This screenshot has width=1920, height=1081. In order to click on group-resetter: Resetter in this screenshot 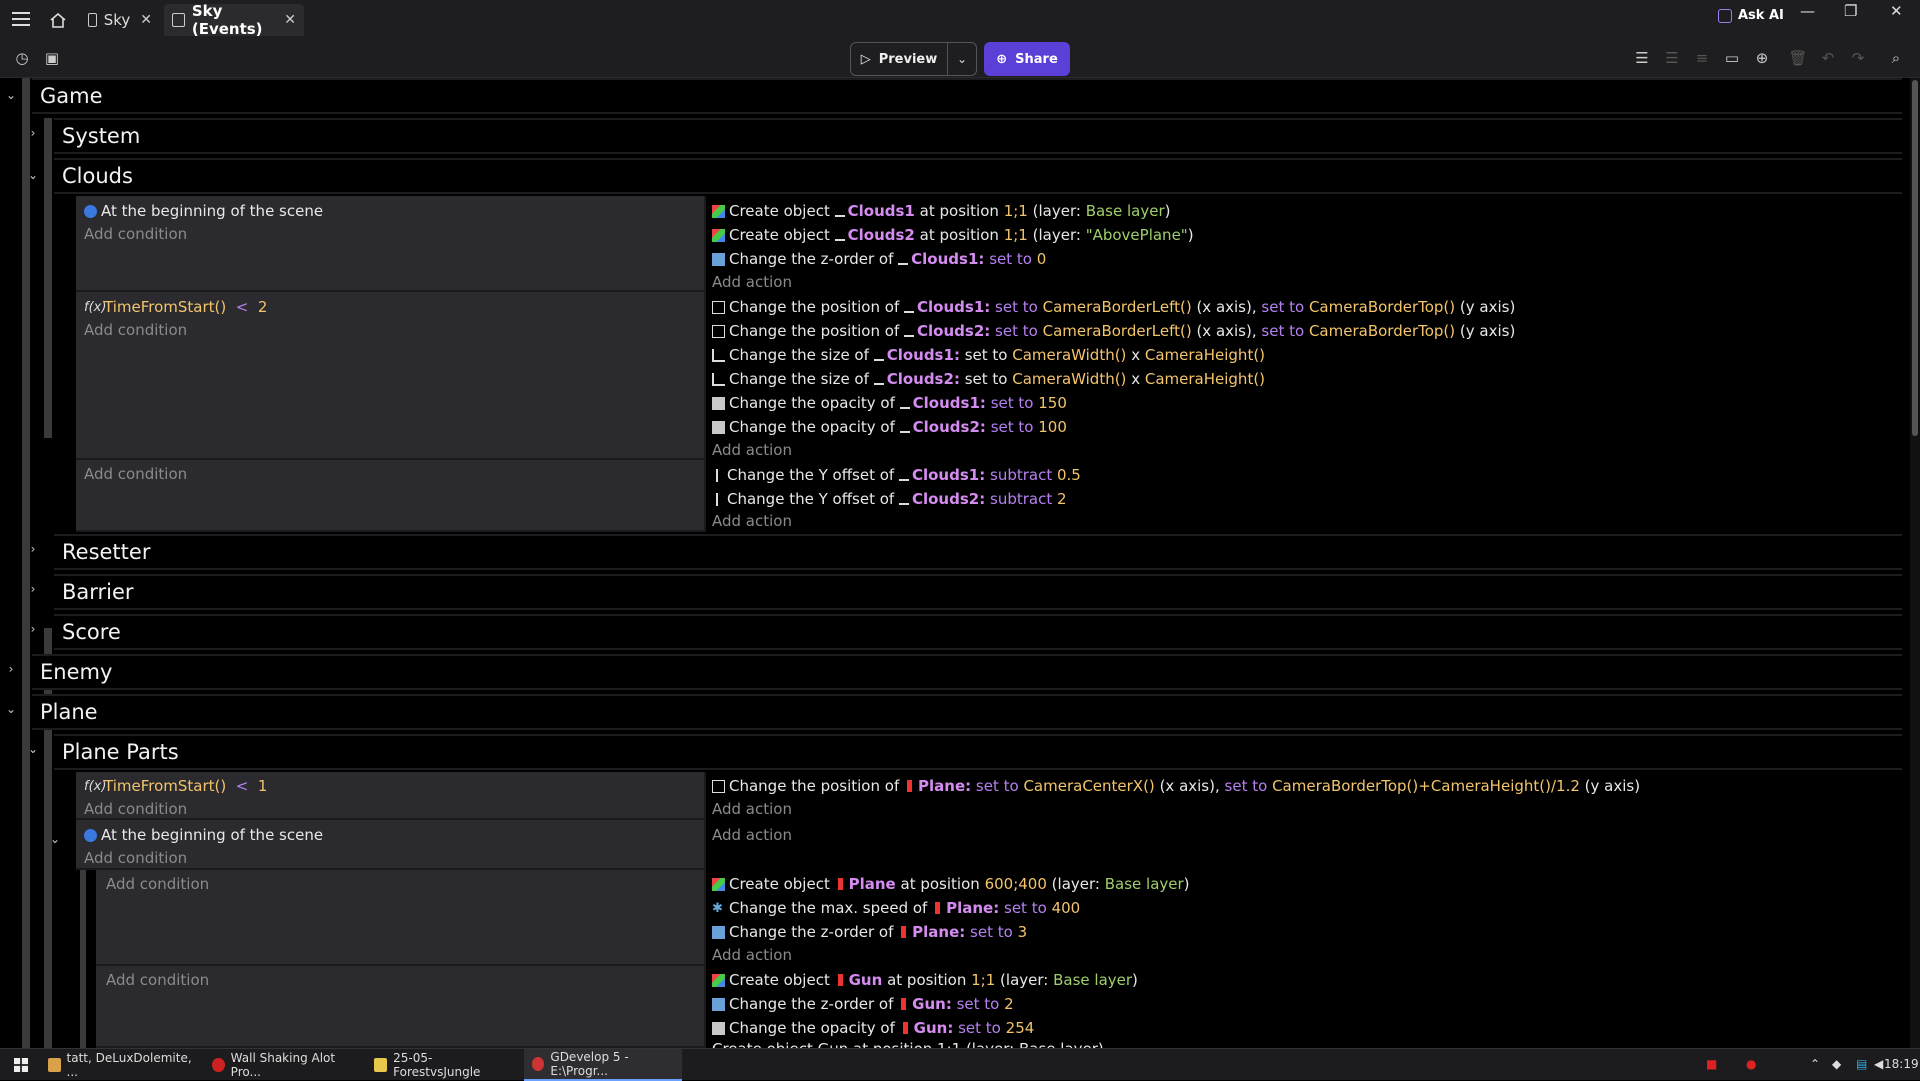, I will do `click(978, 552)`.